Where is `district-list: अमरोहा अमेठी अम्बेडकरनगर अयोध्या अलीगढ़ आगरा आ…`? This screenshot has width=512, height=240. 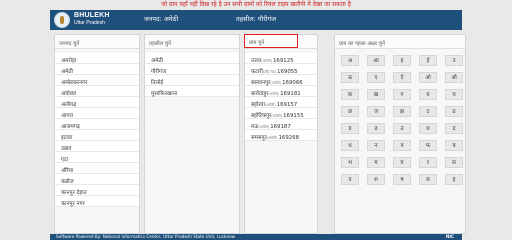
district-list: अमरोहा अमेठी अम्बेडकरनगर अयोध्या अलीगढ़ आगरा आ… is located at coordinates (97, 128).